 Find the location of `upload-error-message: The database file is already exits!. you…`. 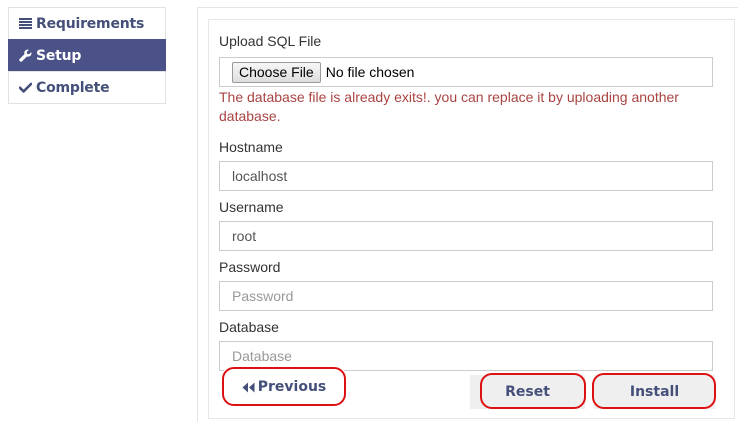

upload-error-message: The database file is already exits!. you… is located at coordinates (449, 106).